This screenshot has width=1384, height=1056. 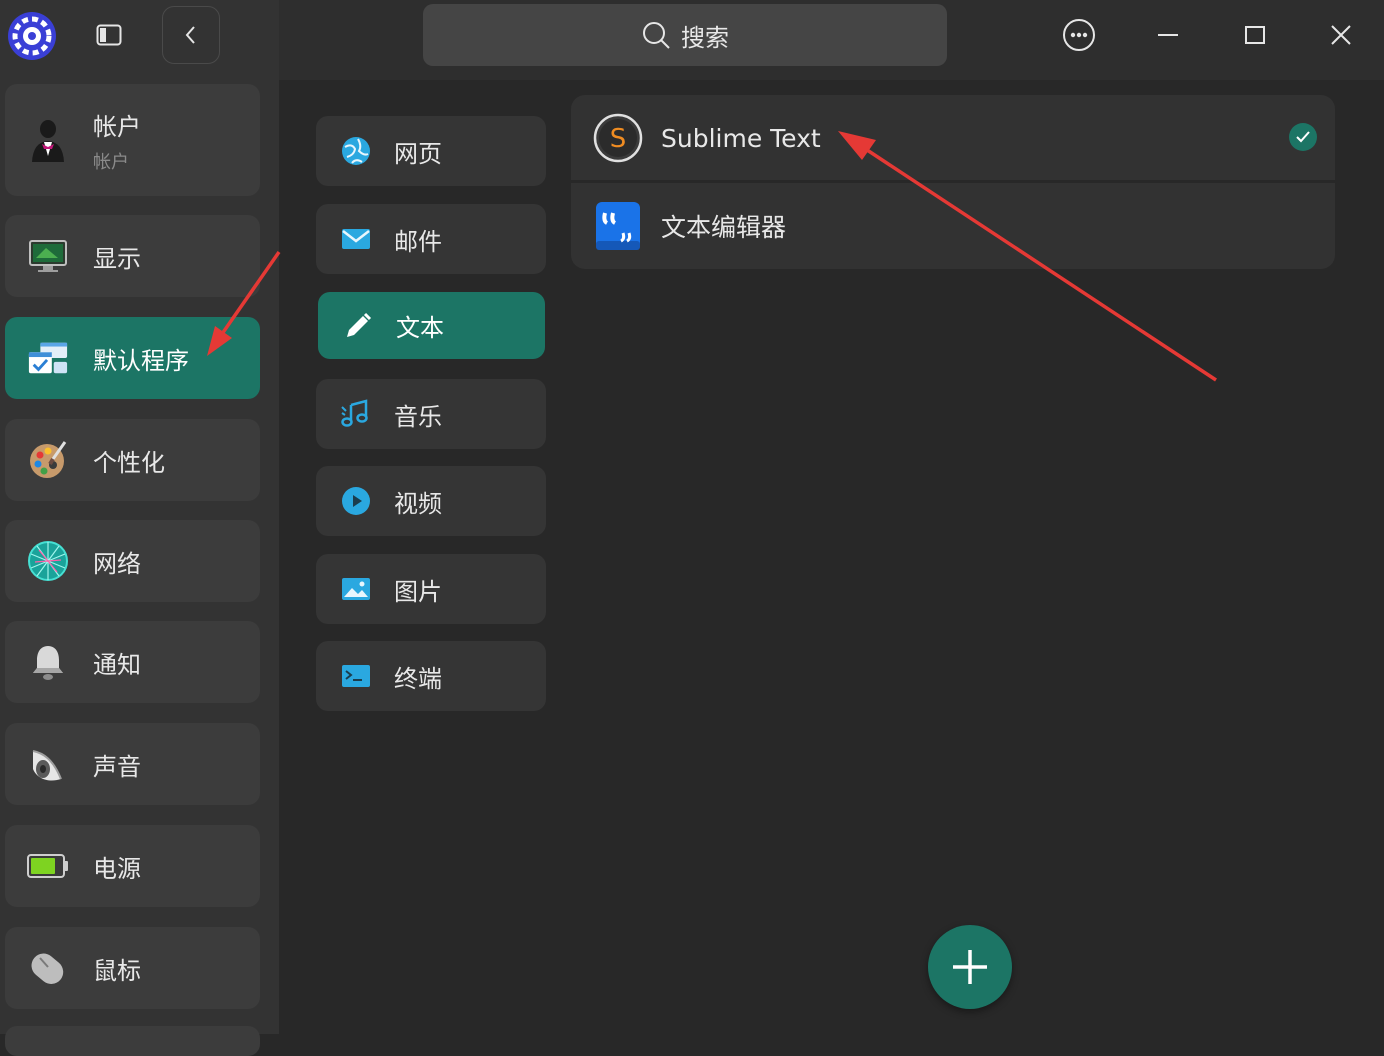 What do you see at coordinates (418, 503) in the screenshot?
I see `category-label-video: 视频` at bounding box center [418, 503].